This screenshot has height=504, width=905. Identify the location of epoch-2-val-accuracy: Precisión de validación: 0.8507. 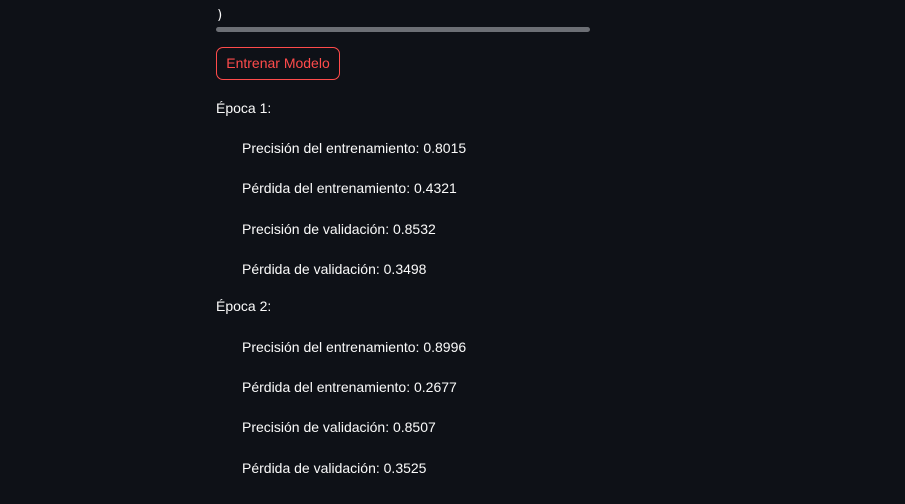
(339, 427).